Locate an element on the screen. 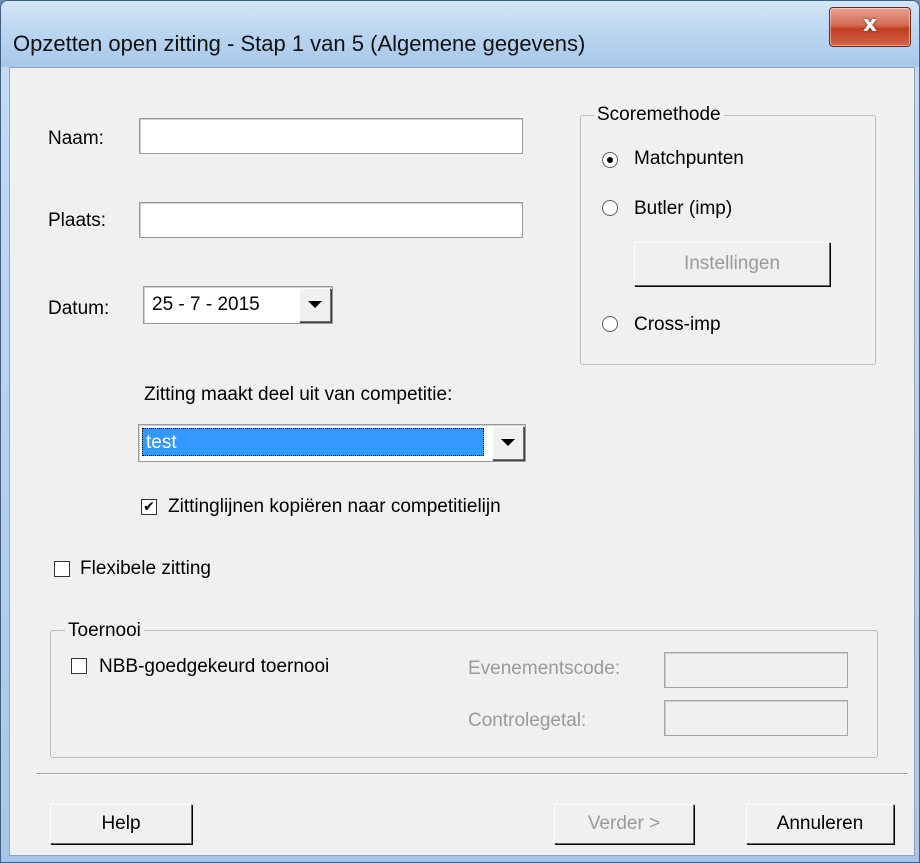 The image size is (920, 863). matchpunten-label: Matchpunten is located at coordinates (689, 158).